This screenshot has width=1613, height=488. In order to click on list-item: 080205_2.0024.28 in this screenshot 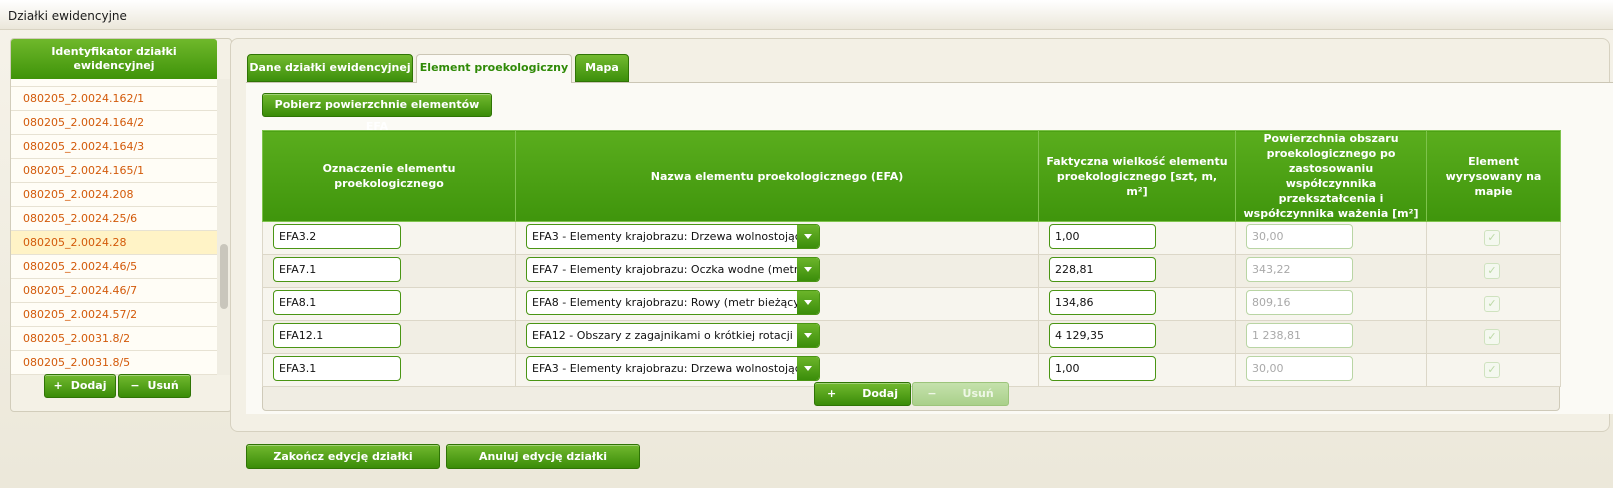, I will do `click(114, 243)`.